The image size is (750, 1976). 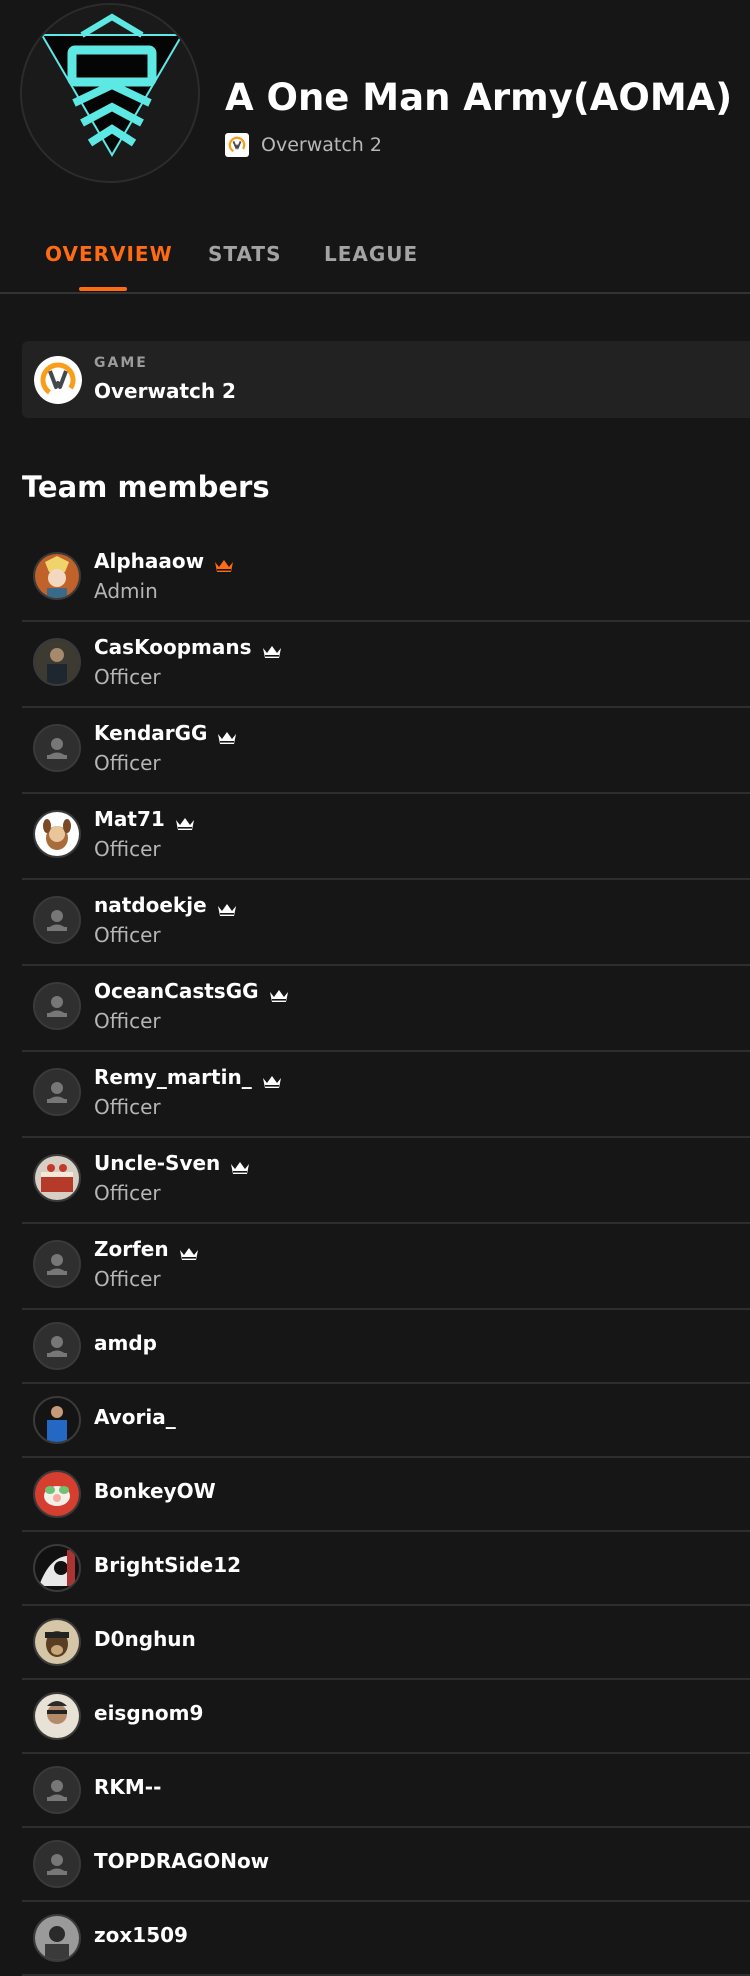 What do you see at coordinates (321, 145) in the screenshot?
I see `team-game-label: Overwatch 2` at bounding box center [321, 145].